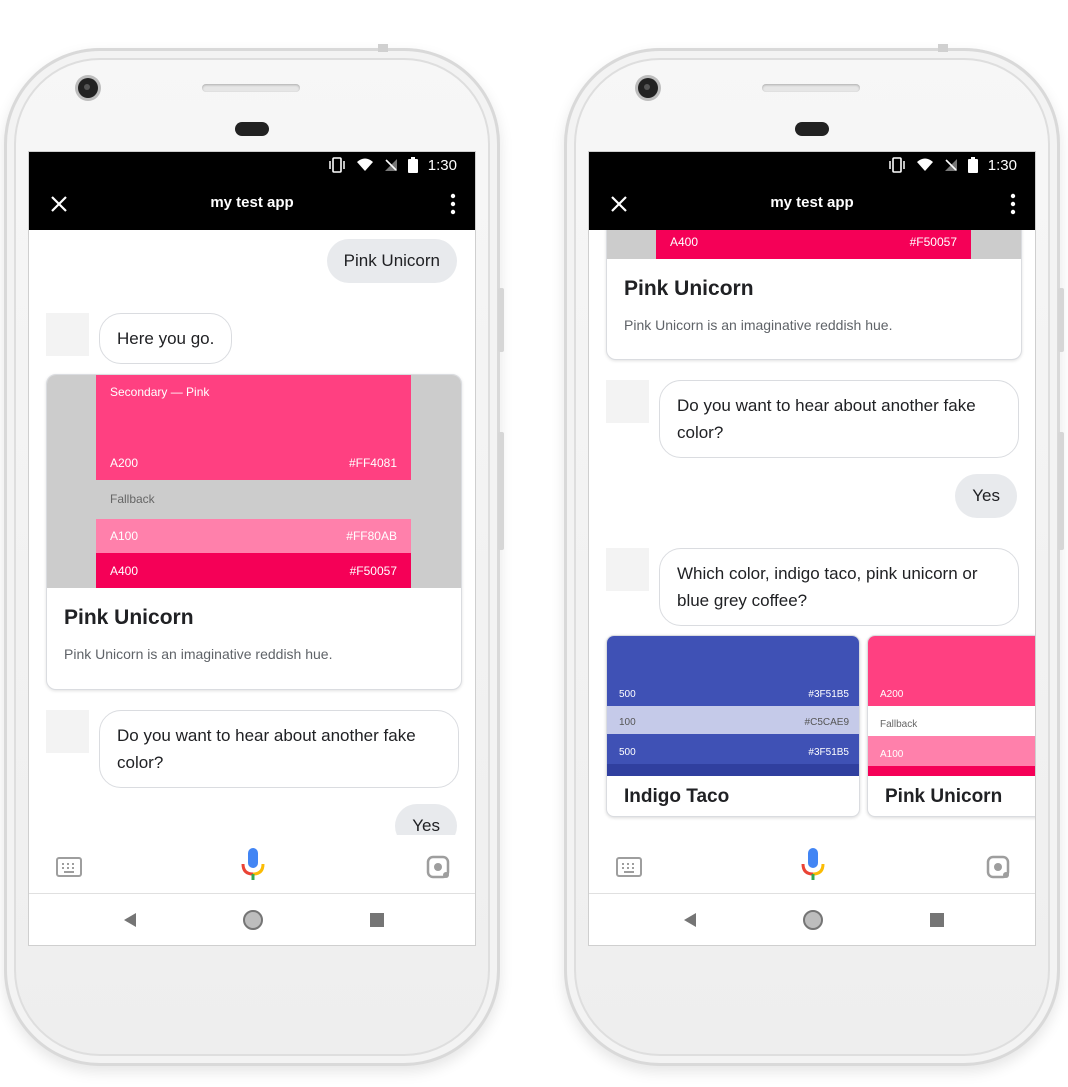 The height and width of the screenshot is (1087, 1068). Describe the element at coordinates (892, 694) in the screenshot. I see `swatch-label: A200` at that location.